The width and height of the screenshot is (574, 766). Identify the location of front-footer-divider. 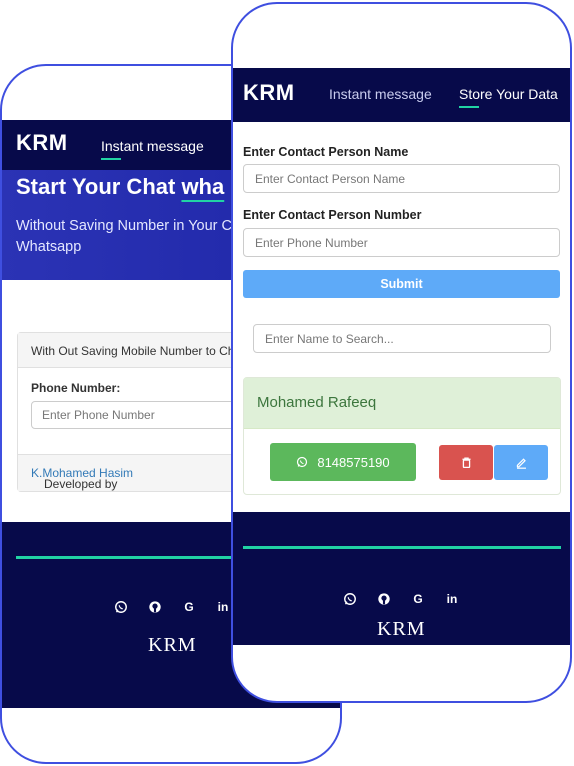
(402, 547).